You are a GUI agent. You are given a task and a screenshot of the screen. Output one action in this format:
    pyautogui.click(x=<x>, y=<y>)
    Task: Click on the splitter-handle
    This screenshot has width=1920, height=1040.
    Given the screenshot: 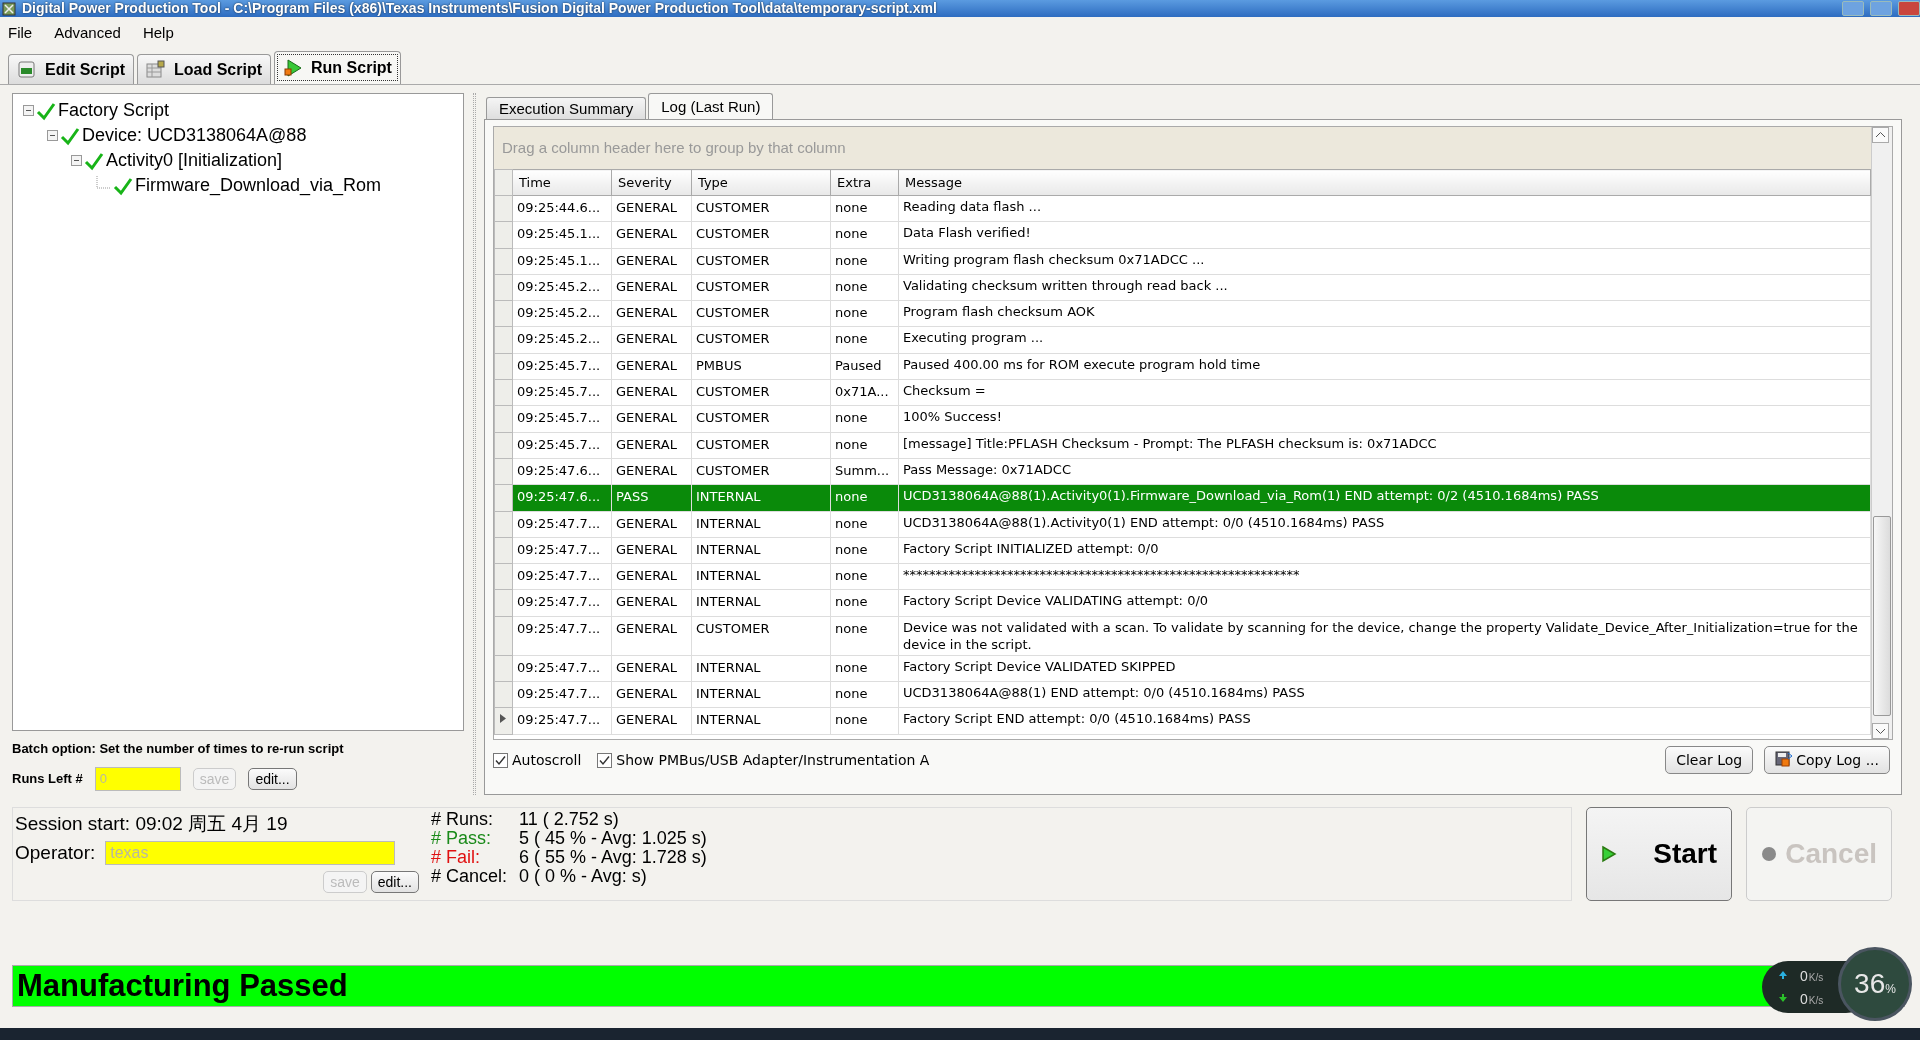 What is the action you would take?
    pyautogui.click(x=474, y=444)
    